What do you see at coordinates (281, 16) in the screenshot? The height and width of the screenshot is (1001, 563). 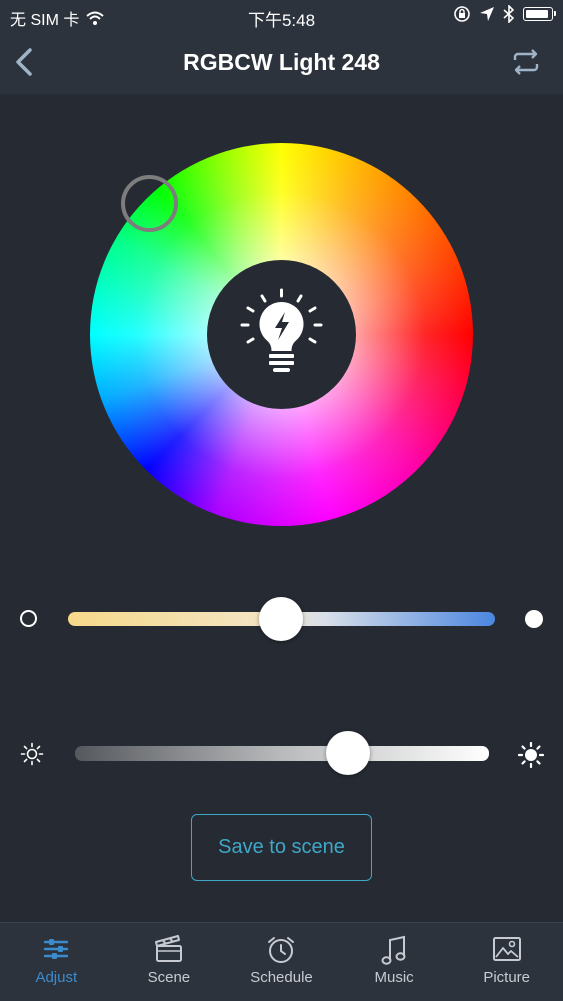 I see `status-bar: 无 SIM 卡 下午5:48` at bounding box center [281, 16].